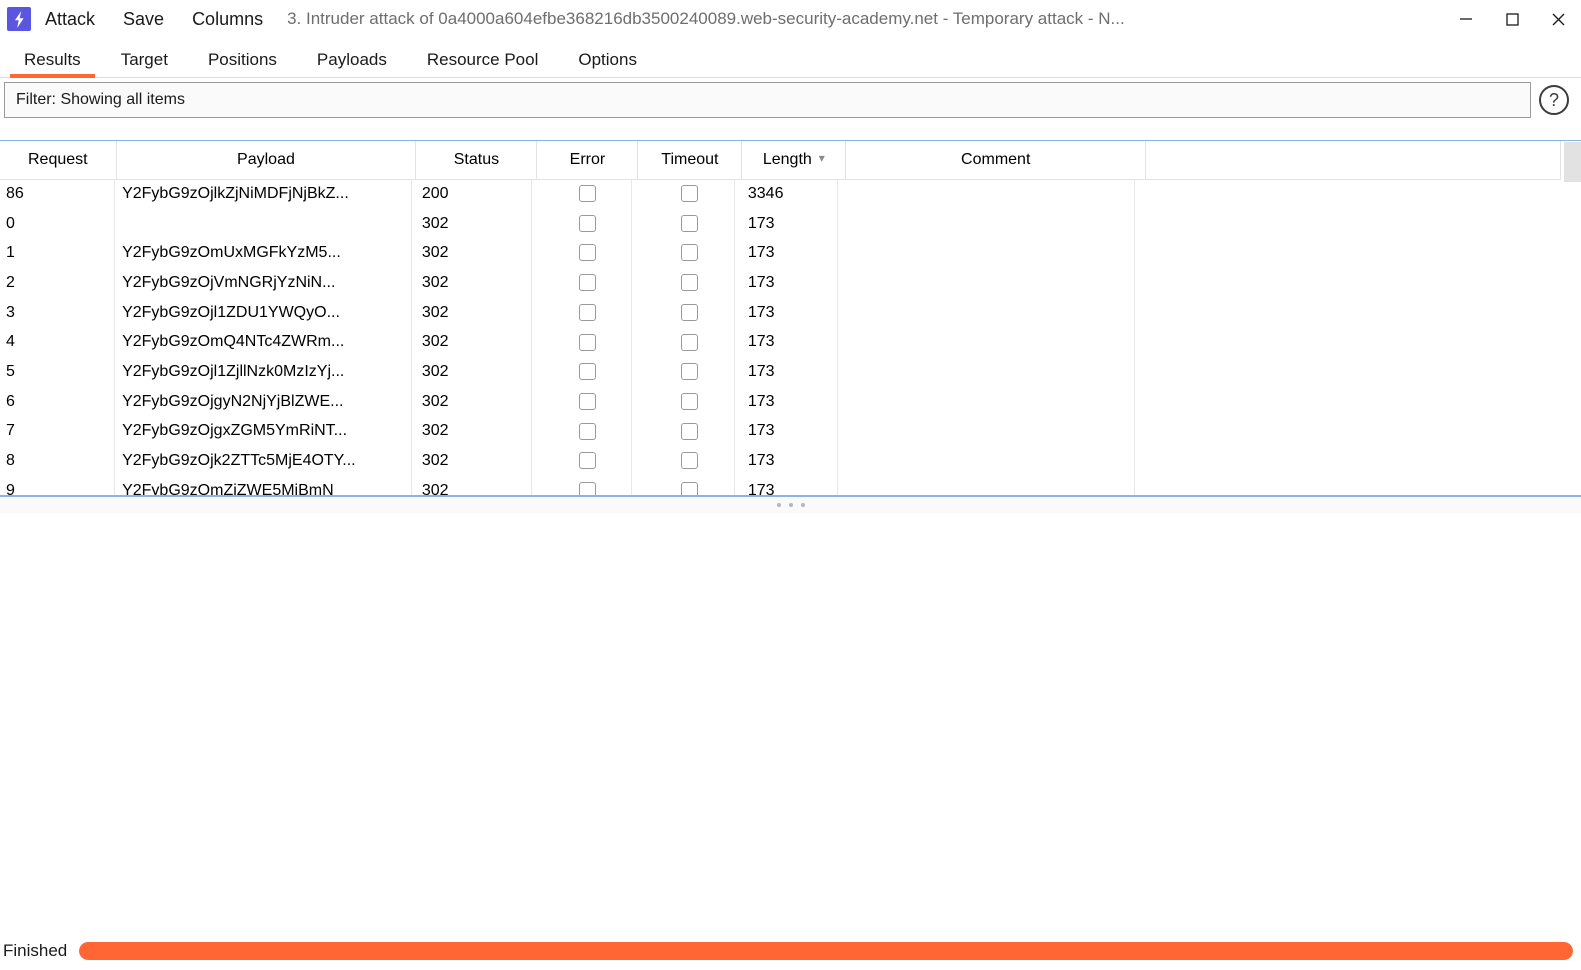 This screenshot has width=1581, height=970. Describe the element at coordinates (70, 19) in the screenshot. I see `menu-attack: Attack` at that location.